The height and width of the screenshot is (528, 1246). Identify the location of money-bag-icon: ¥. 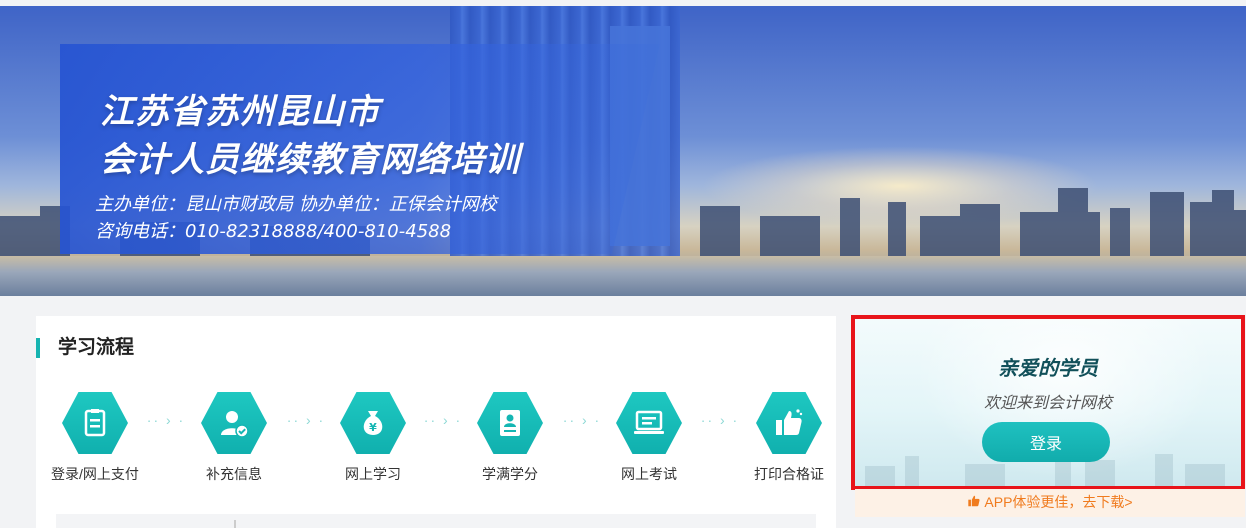
(373, 423).